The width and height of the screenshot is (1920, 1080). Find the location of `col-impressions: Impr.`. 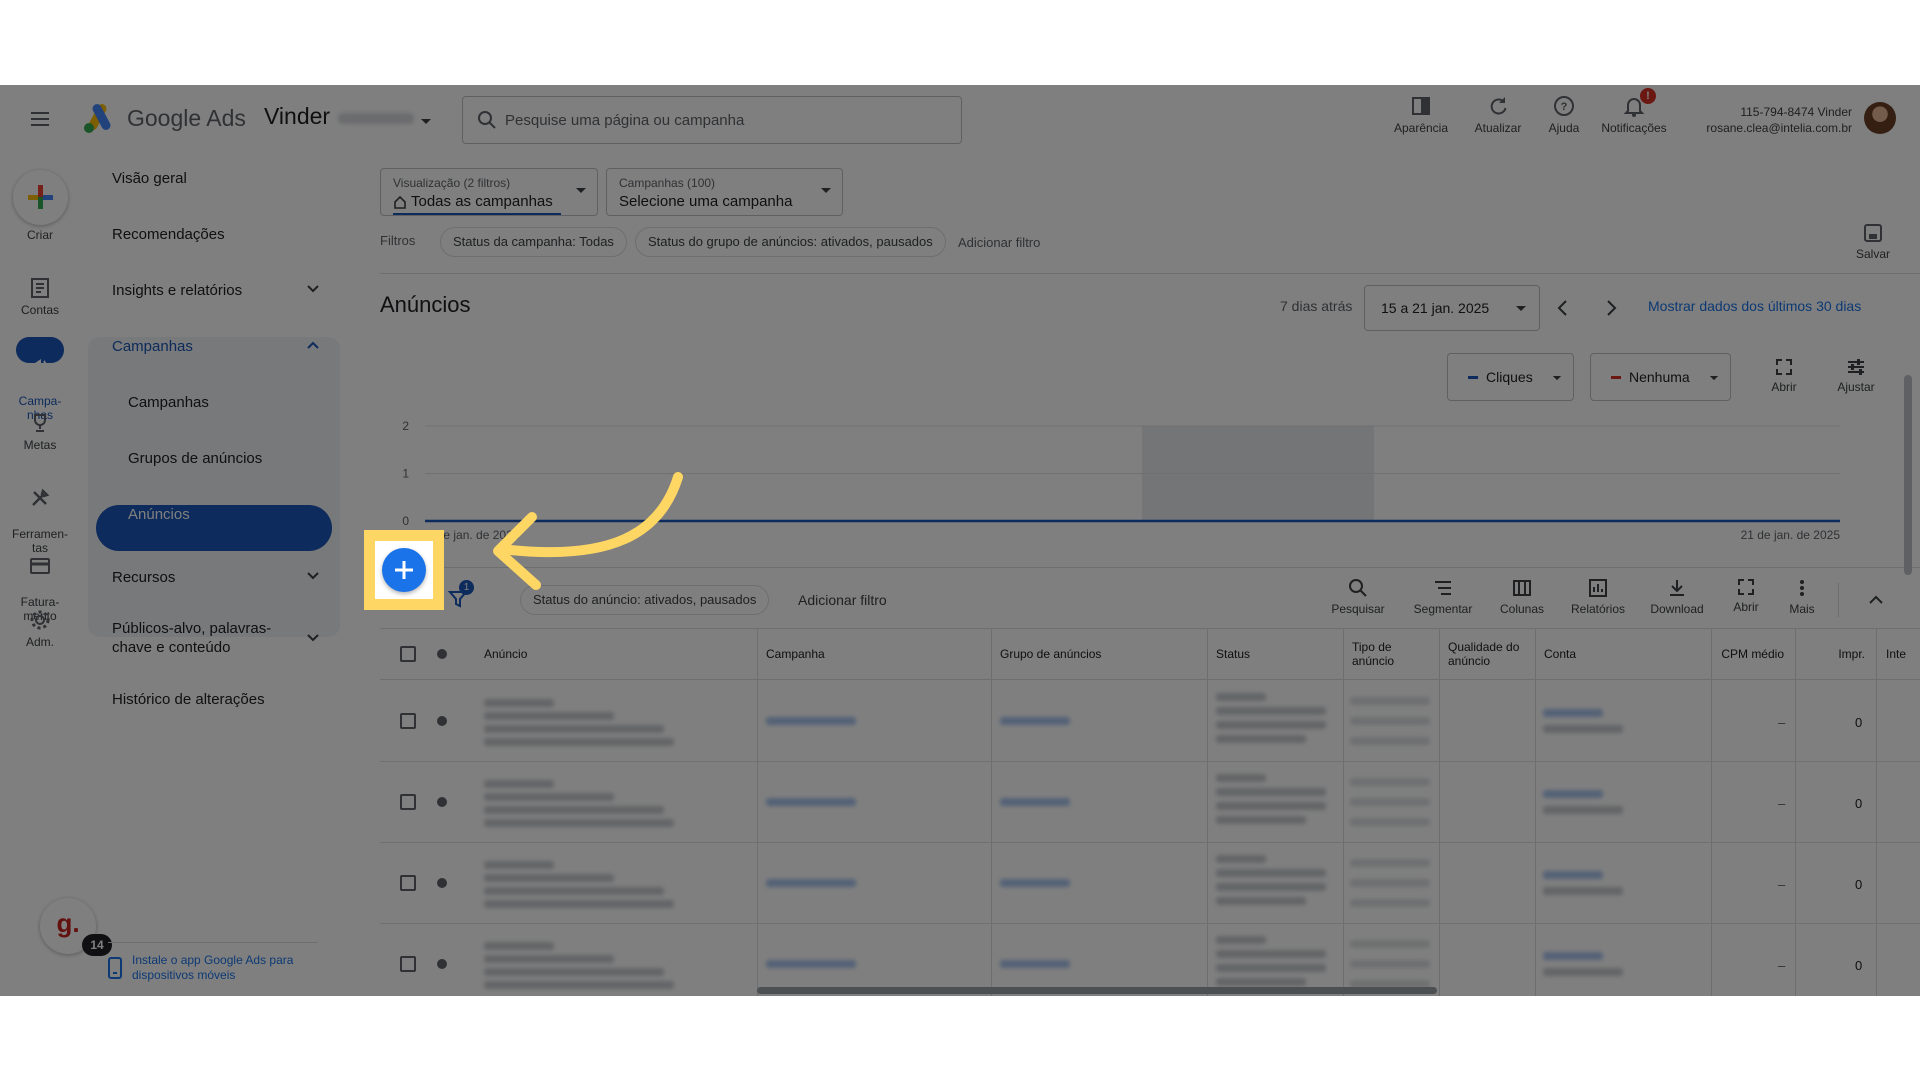

col-impressions: Impr. is located at coordinates (1832, 654).